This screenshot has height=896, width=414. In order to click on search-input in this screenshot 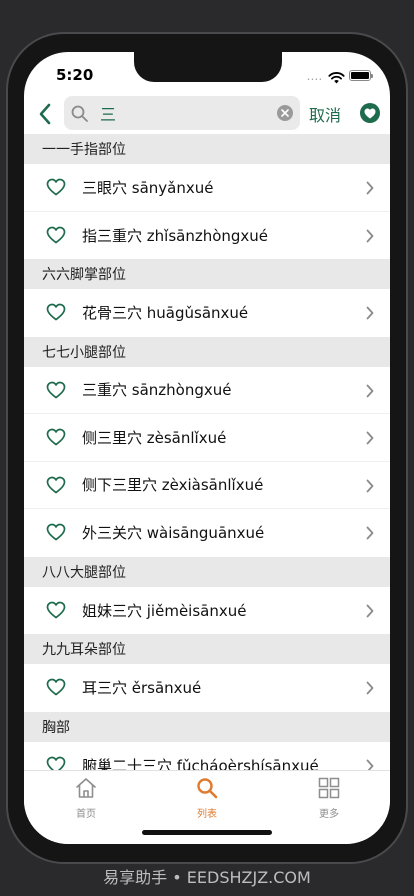, I will do `click(180, 113)`.